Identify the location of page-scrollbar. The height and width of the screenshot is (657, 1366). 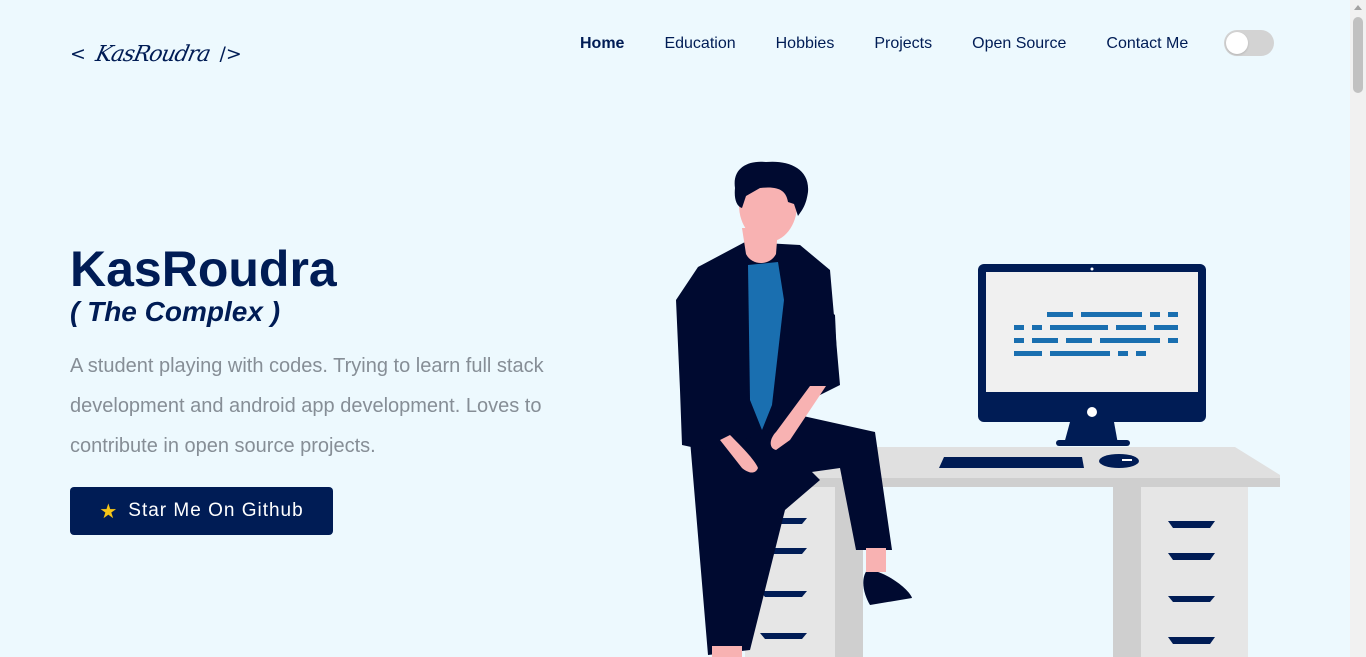
(1358, 328).